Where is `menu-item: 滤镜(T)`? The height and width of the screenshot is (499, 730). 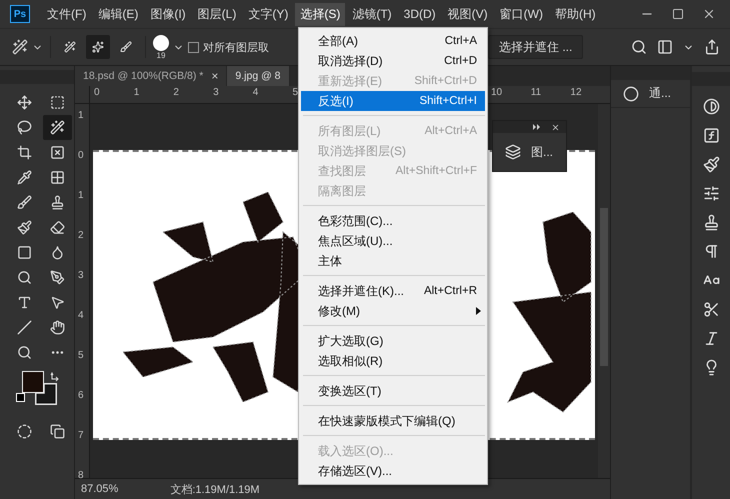 menu-item: 滤镜(T) is located at coordinates (372, 14).